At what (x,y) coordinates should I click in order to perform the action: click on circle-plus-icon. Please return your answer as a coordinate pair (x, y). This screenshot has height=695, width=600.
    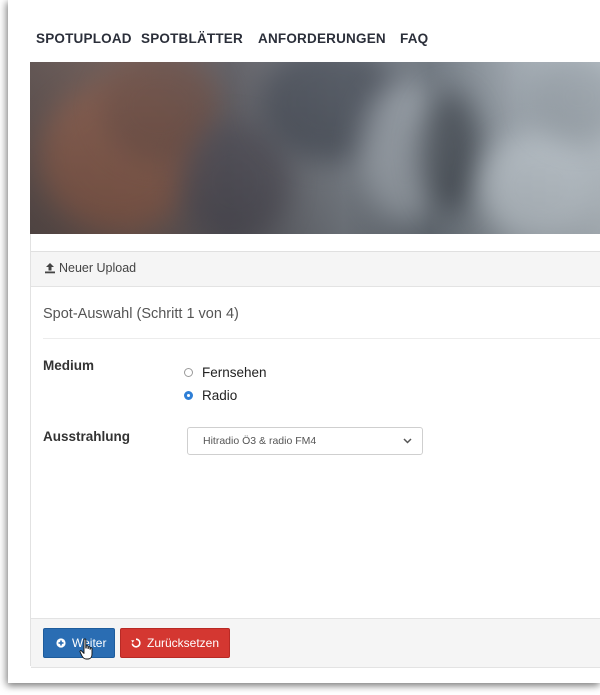
    Looking at the image, I should click on (61, 643).